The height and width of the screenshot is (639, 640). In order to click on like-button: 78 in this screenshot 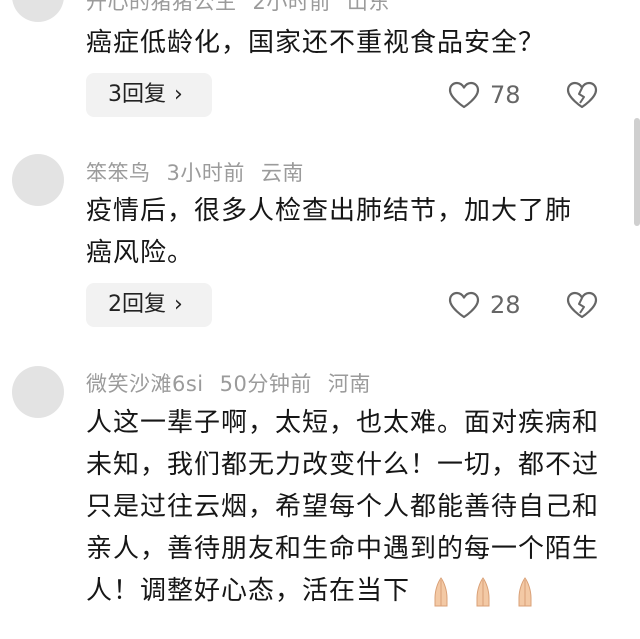, I will do `click(484, 95)`.